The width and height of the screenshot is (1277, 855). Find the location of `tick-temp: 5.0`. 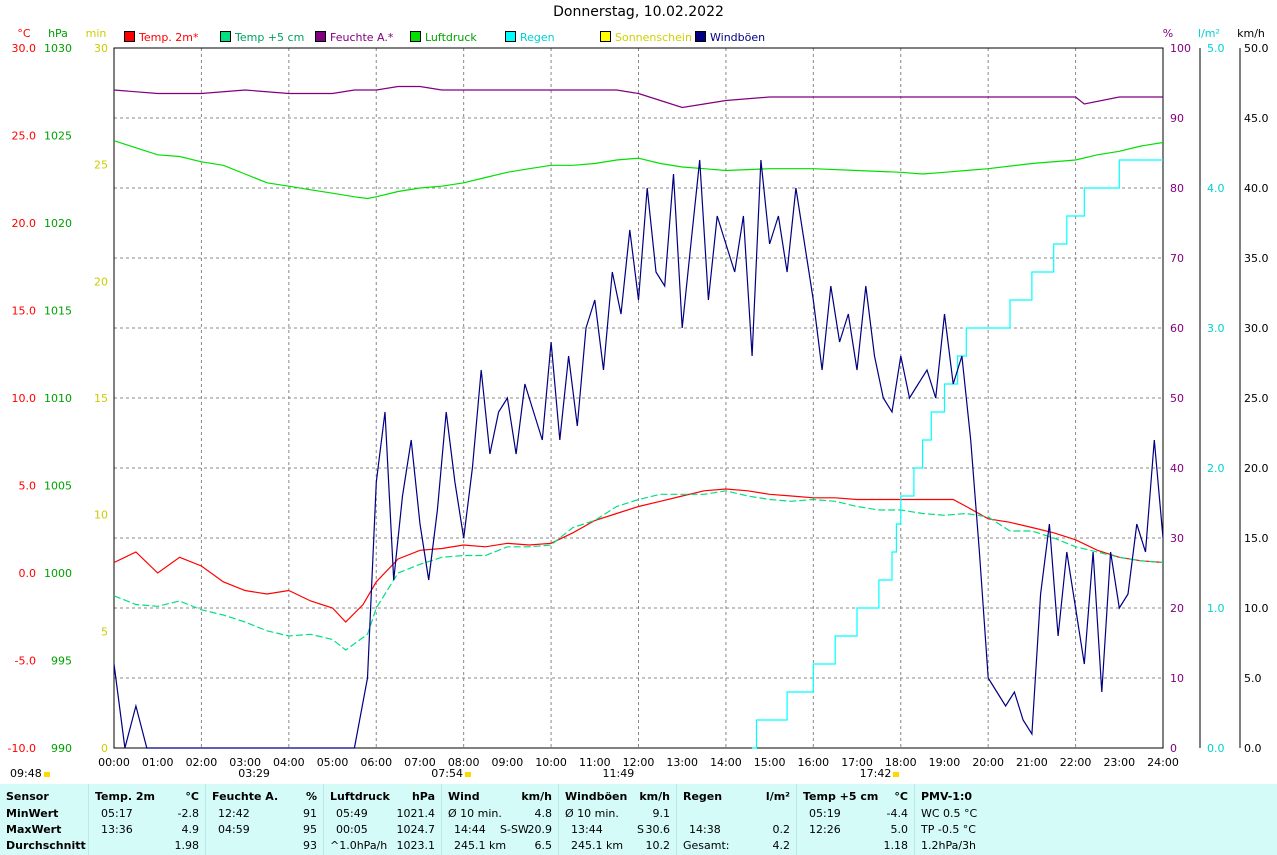

tick-temp: 5.0 is located at coordinates (28, 486).